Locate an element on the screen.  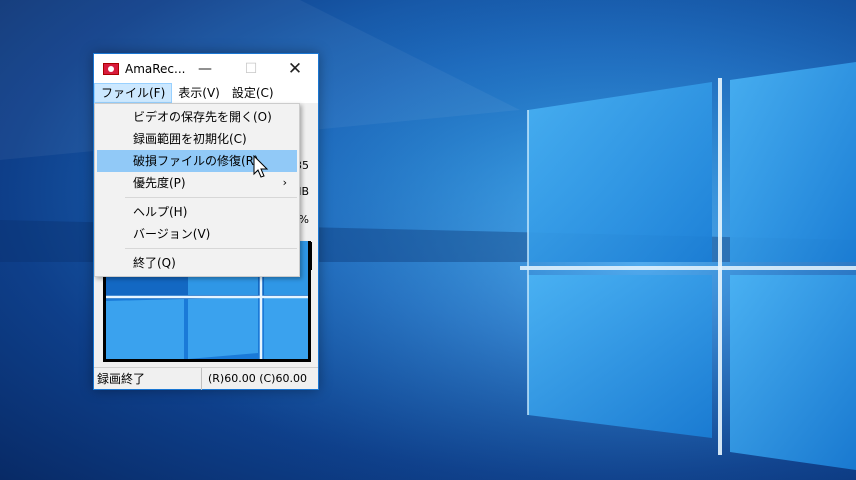
menu-item-reset-capture-area: 録画範囲を初期化(C) is located at coordinates (197, 139).